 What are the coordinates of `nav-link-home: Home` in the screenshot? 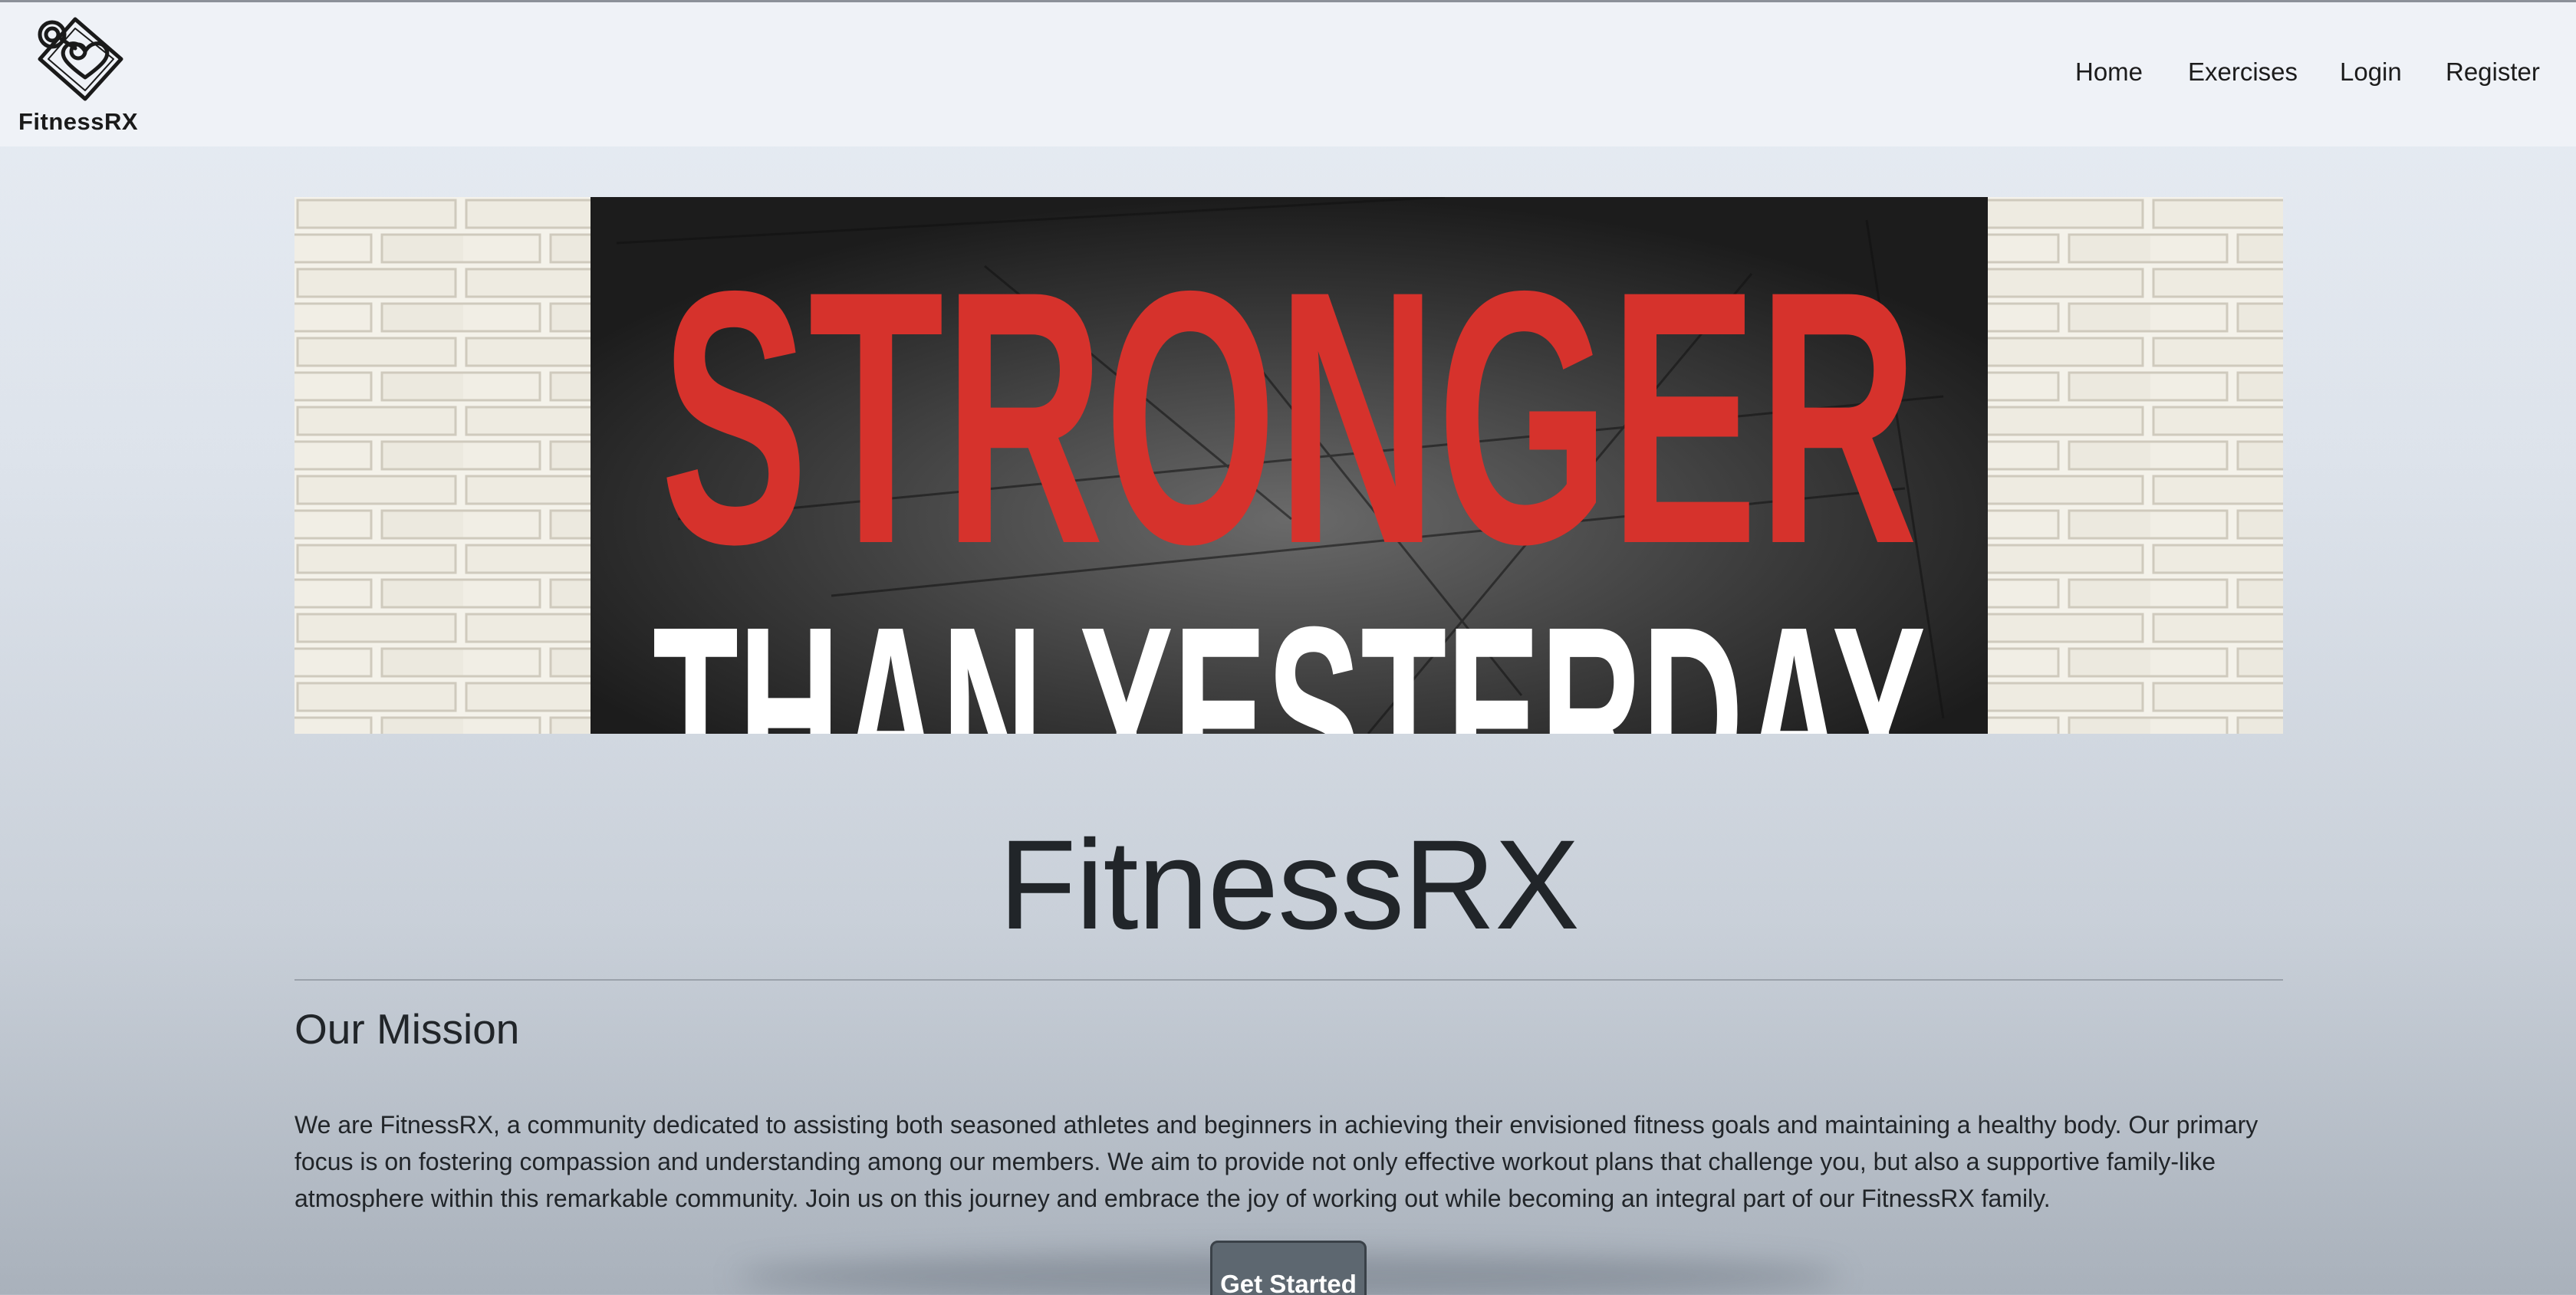 It's located at (2109, 72).